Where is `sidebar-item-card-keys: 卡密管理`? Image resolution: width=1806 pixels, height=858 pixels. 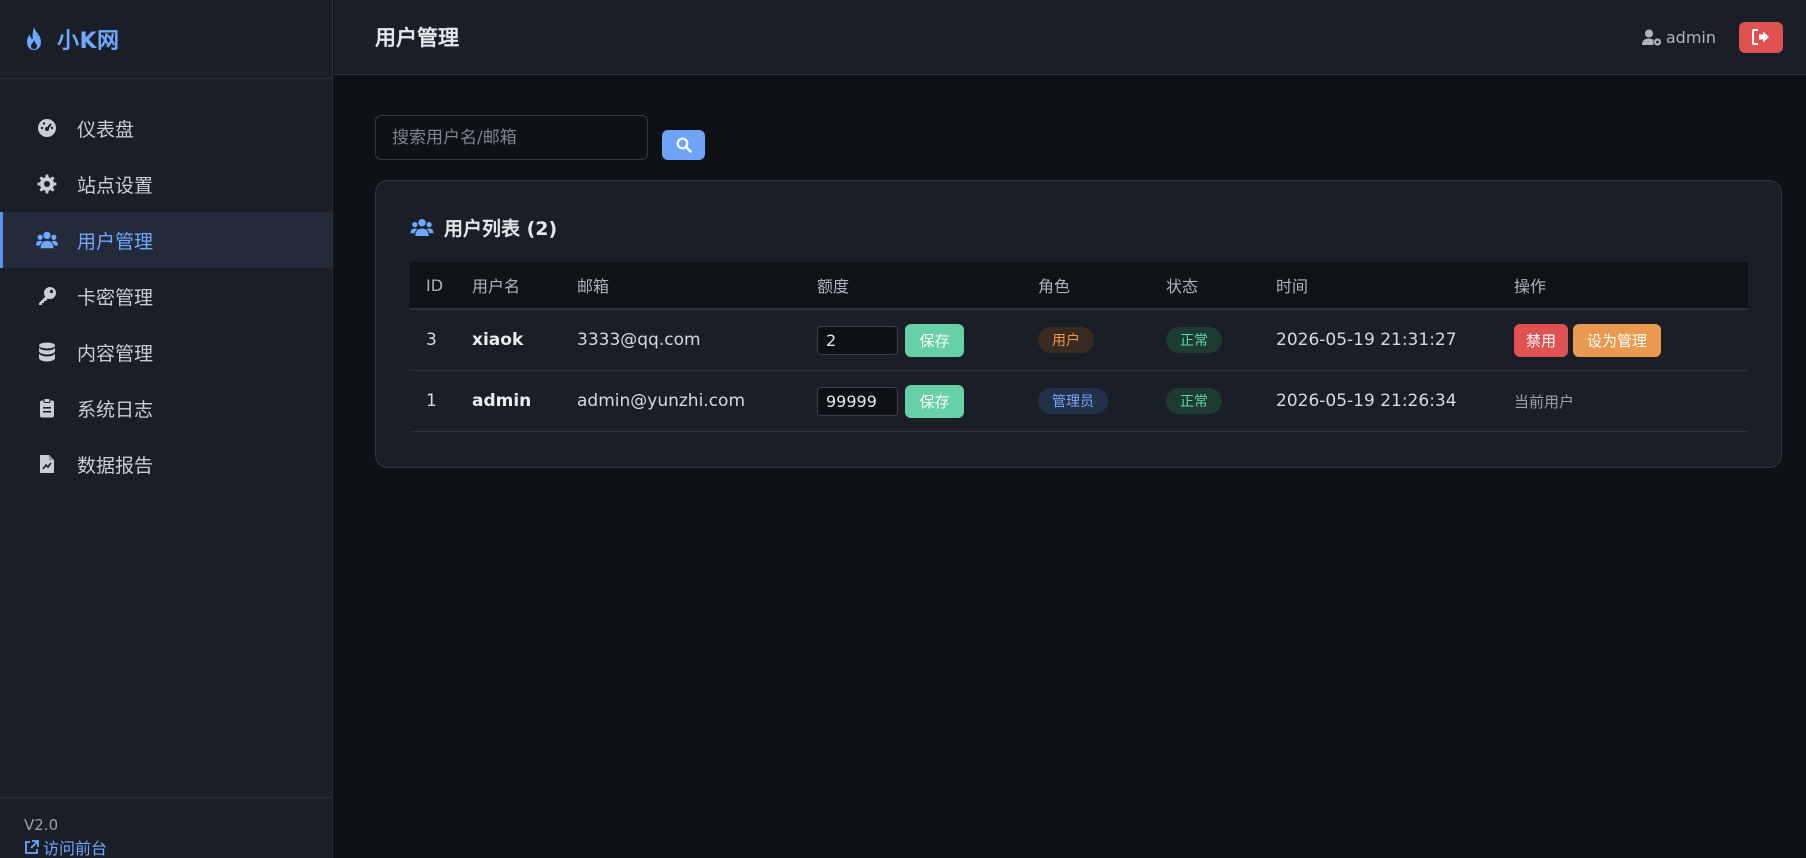
sidebar-item-card-keys: 卡密管理 is located at coordinates (166, 296).